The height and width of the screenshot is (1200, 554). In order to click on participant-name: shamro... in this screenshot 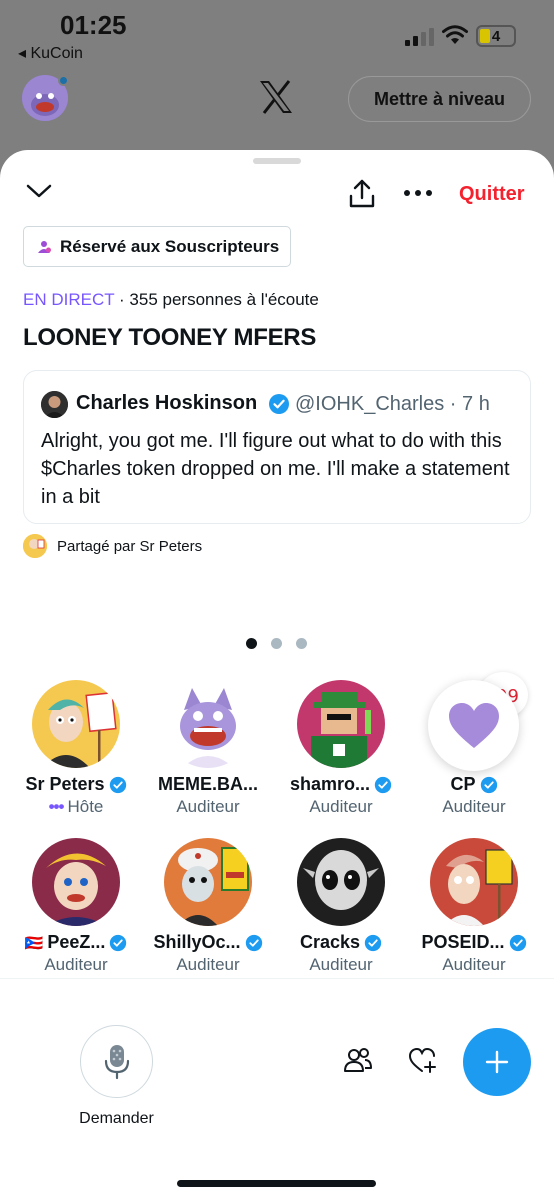, I will do `click(330, 784)`.